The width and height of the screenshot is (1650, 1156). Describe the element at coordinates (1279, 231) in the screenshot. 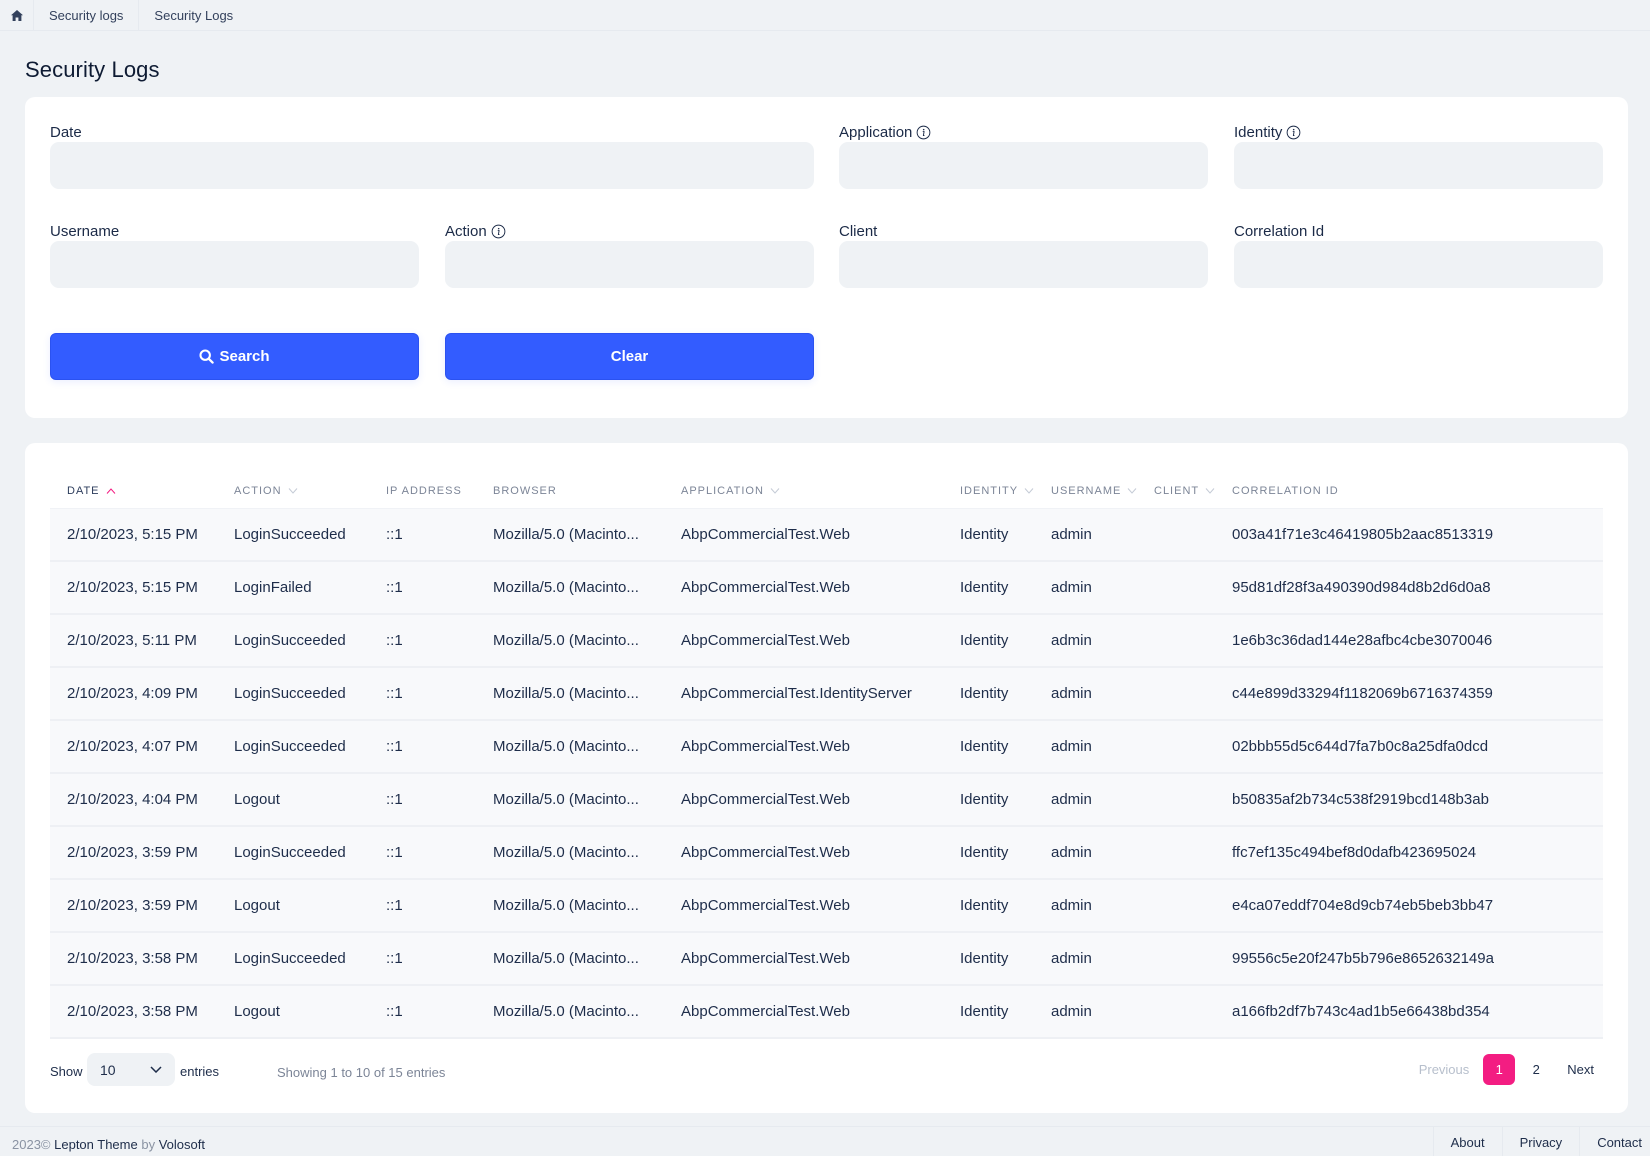

I see `correlation-id-label-text: Correlation Id` at that location.